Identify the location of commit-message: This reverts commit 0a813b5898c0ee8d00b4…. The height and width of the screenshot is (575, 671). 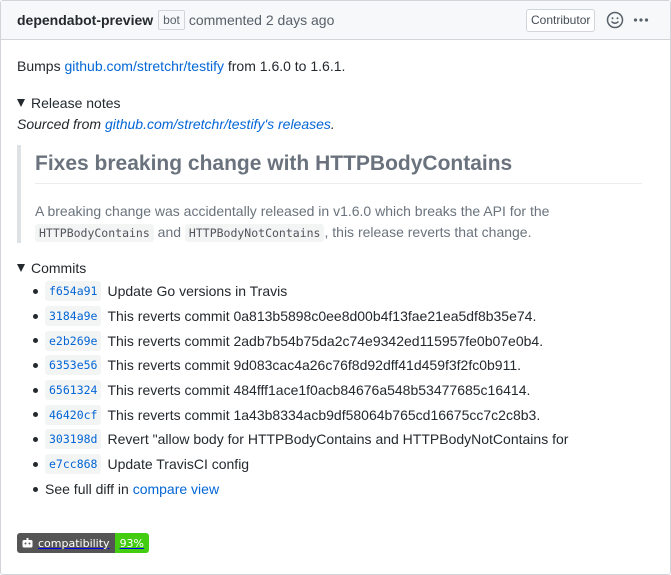
(322, 316).